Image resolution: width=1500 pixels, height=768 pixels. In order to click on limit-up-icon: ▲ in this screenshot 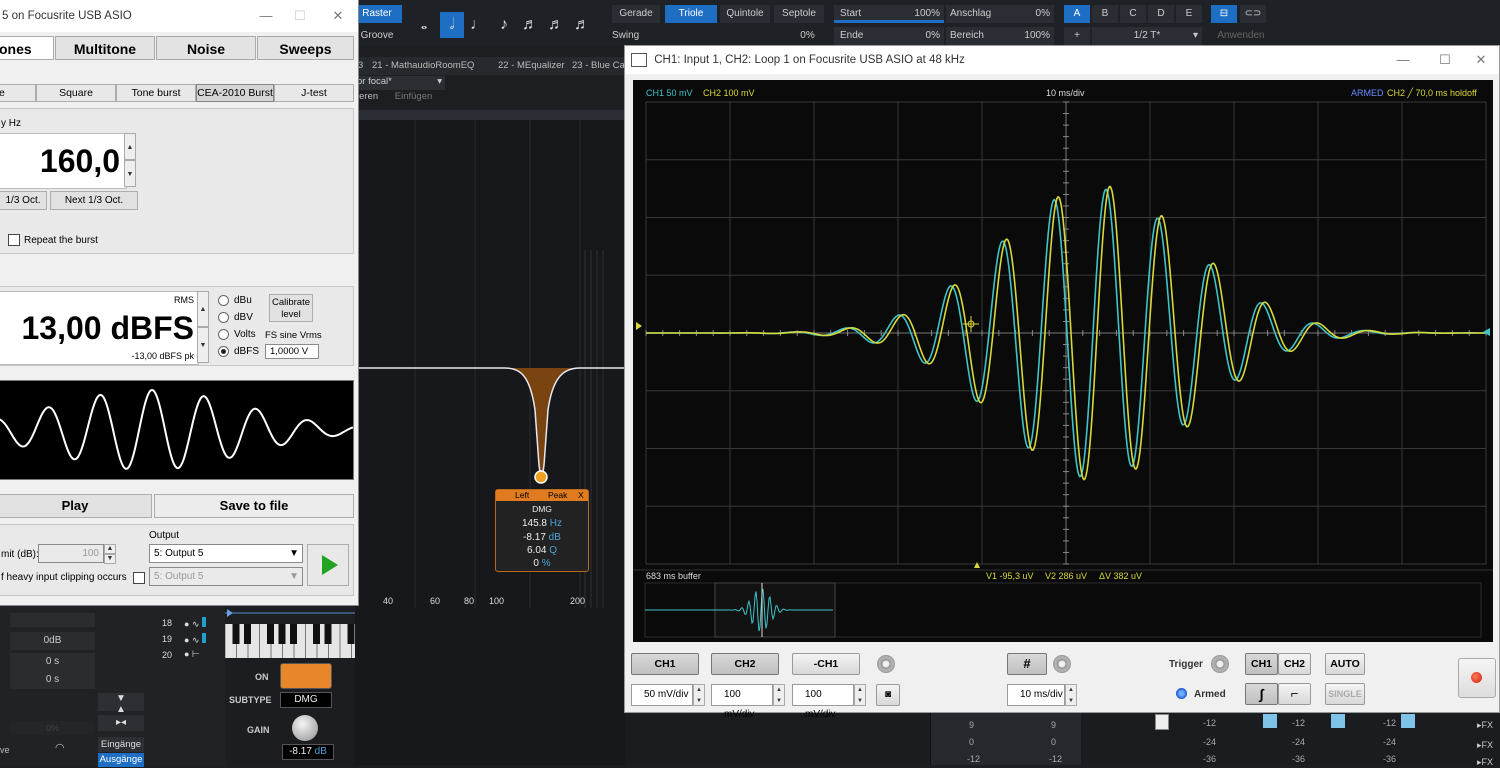, I will do `click(110, 549)`.